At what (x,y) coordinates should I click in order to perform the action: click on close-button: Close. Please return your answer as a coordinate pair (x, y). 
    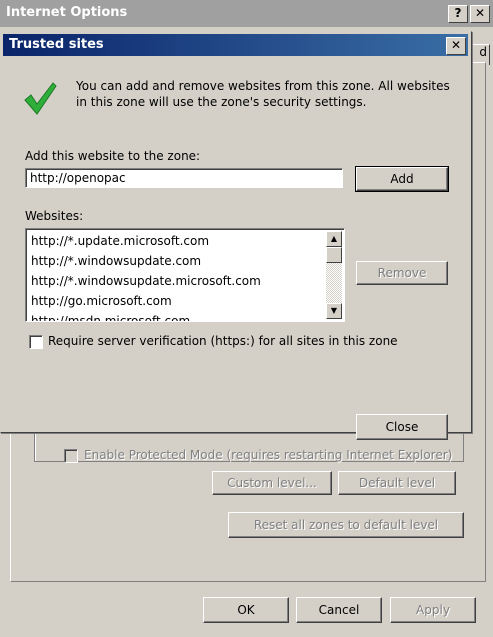
    Looking at the image, I should click on (402, 427).